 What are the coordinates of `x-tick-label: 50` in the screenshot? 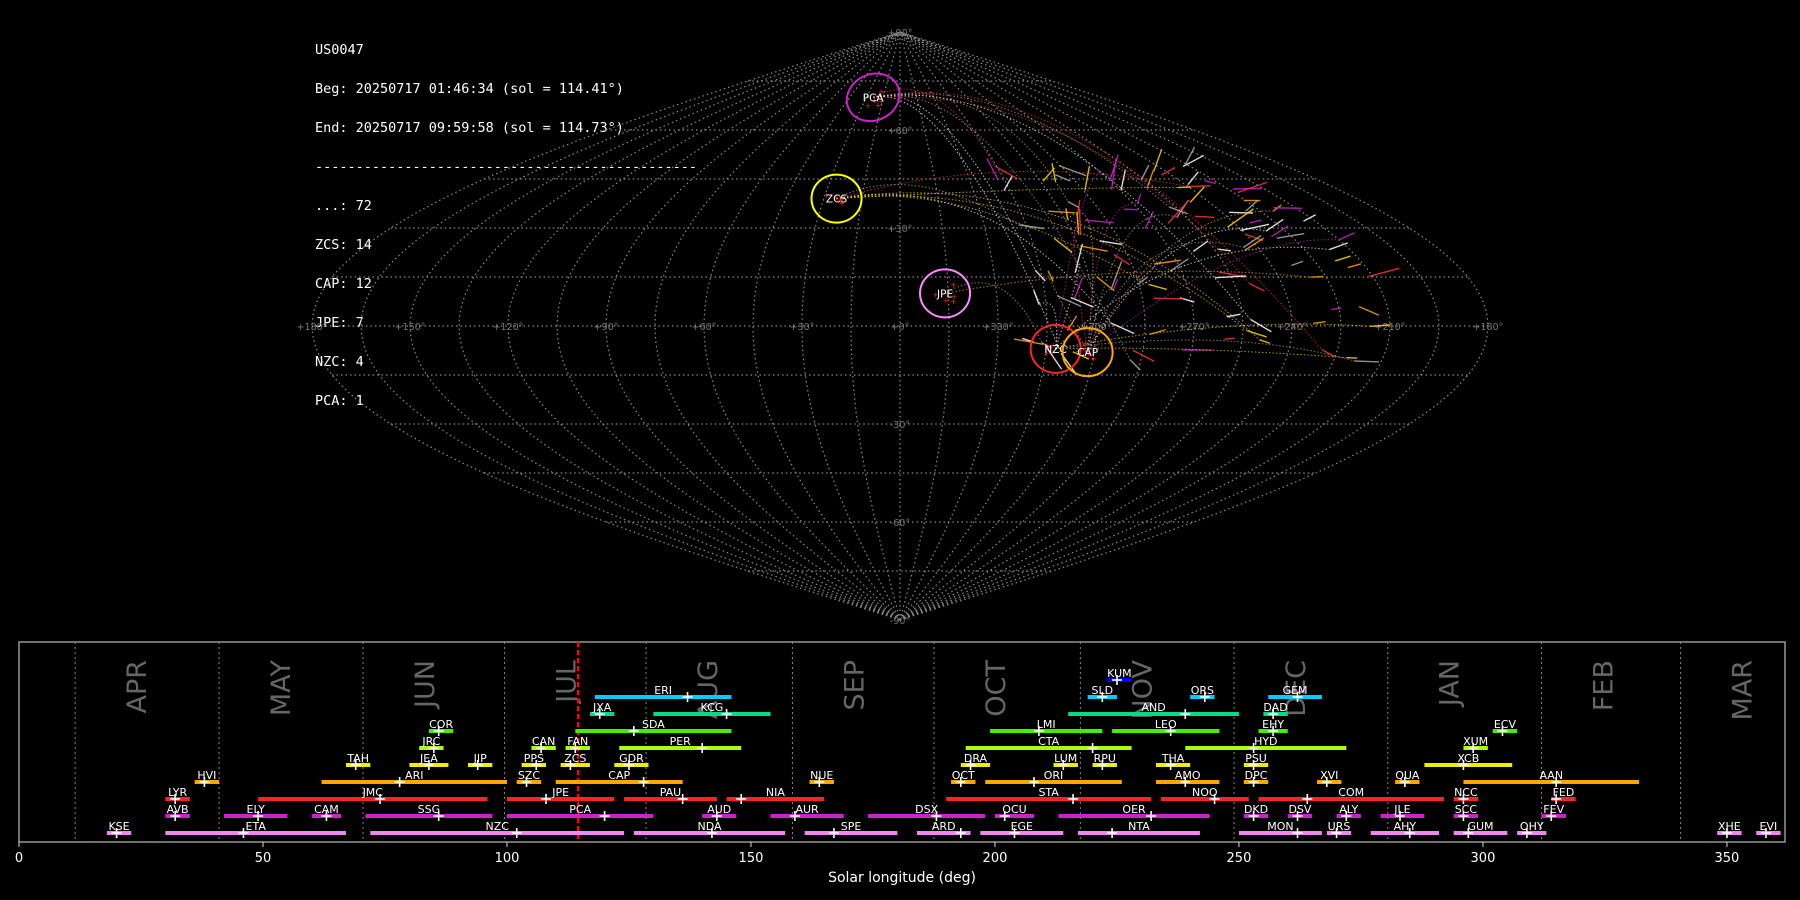 It's located at (263, 858).